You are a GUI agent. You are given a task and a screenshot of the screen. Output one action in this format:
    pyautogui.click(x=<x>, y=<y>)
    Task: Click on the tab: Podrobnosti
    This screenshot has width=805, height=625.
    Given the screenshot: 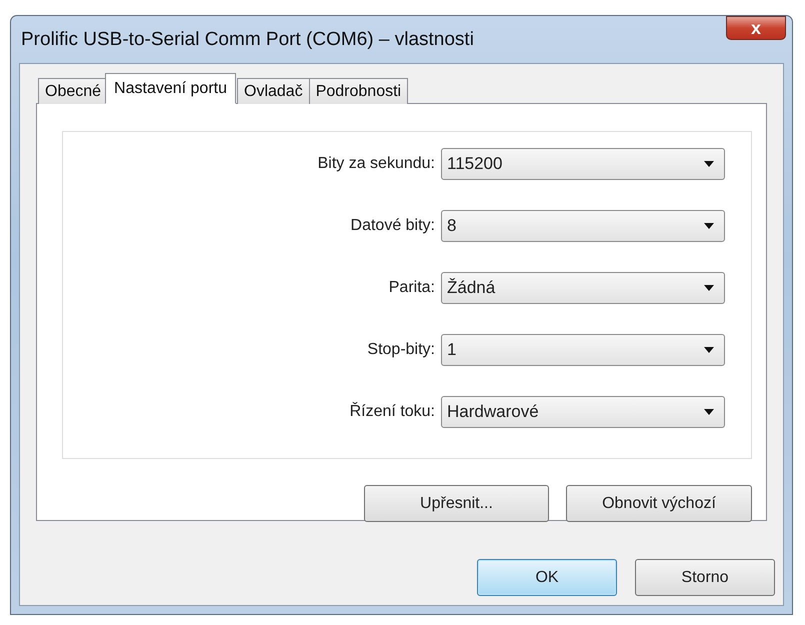 What is the action you would take?
    pyautogui.click(x=358, y=91)
    